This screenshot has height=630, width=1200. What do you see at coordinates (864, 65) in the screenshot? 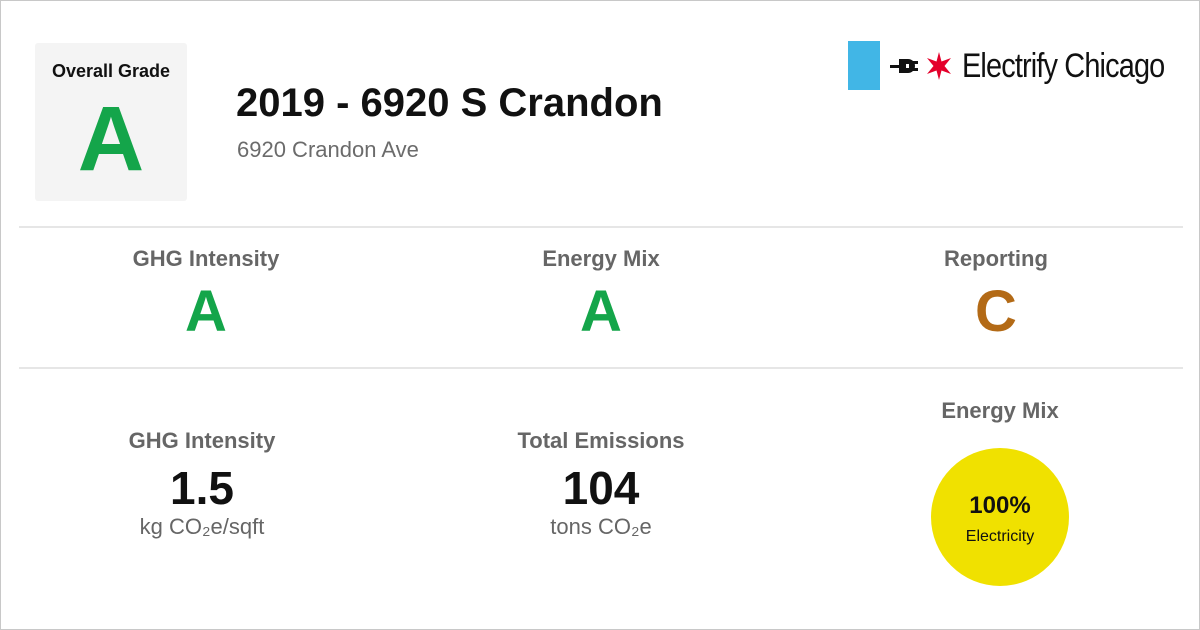
I see `logo-blue-bar` at bounding box center [864, 65].